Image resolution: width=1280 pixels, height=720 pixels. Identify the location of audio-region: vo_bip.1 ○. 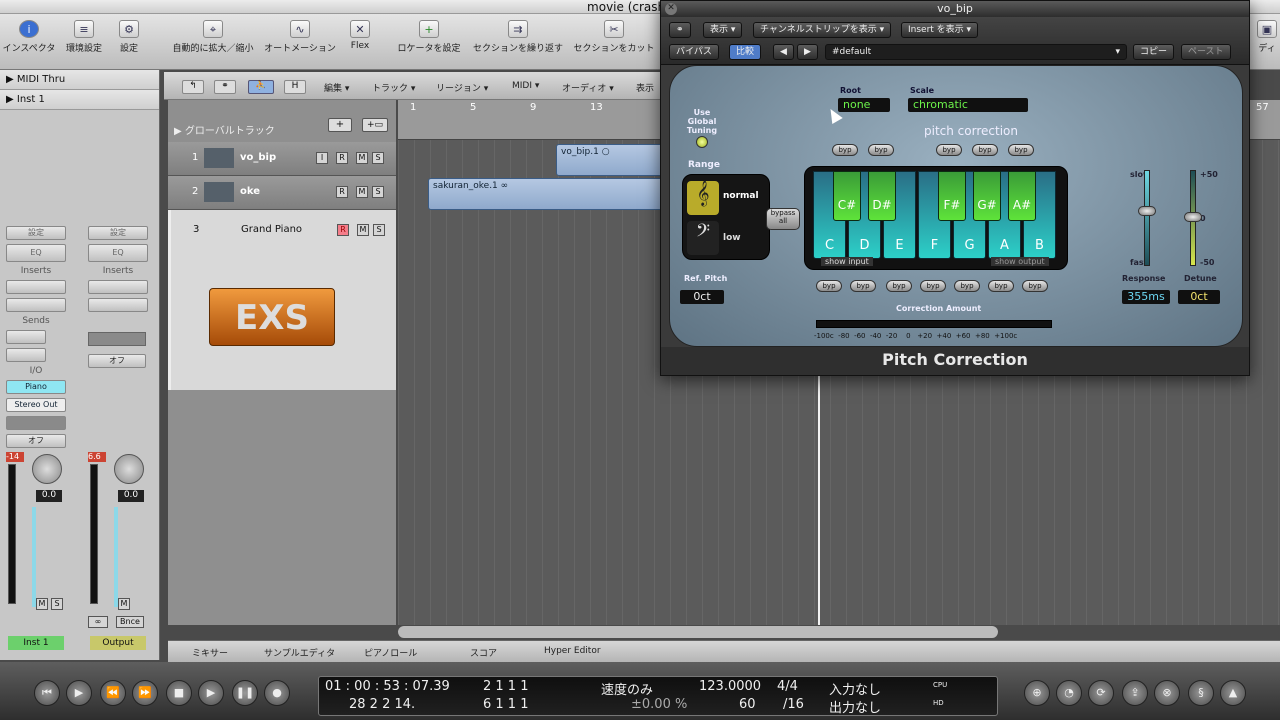
(611, 160).